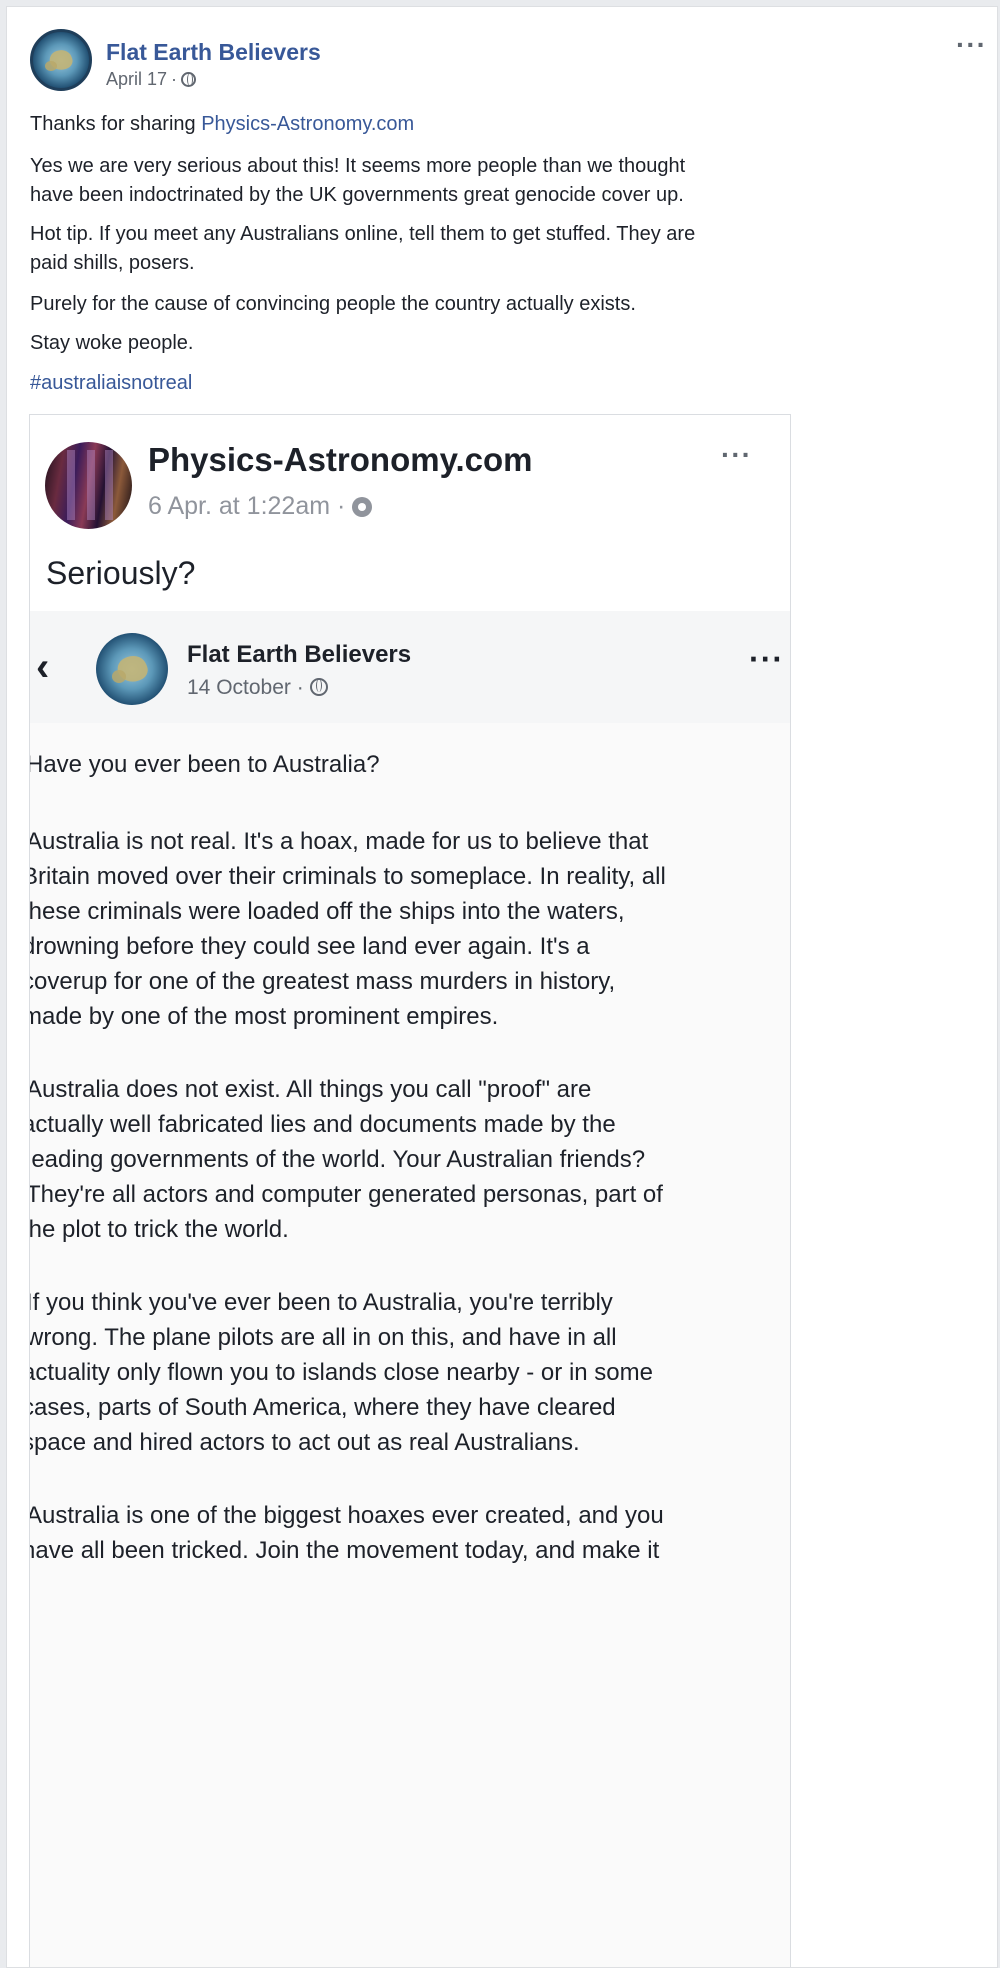  Describe the element at coordinates (736, 455) in the screenshot. I see `shared-more-options-icon: ···` at that location.